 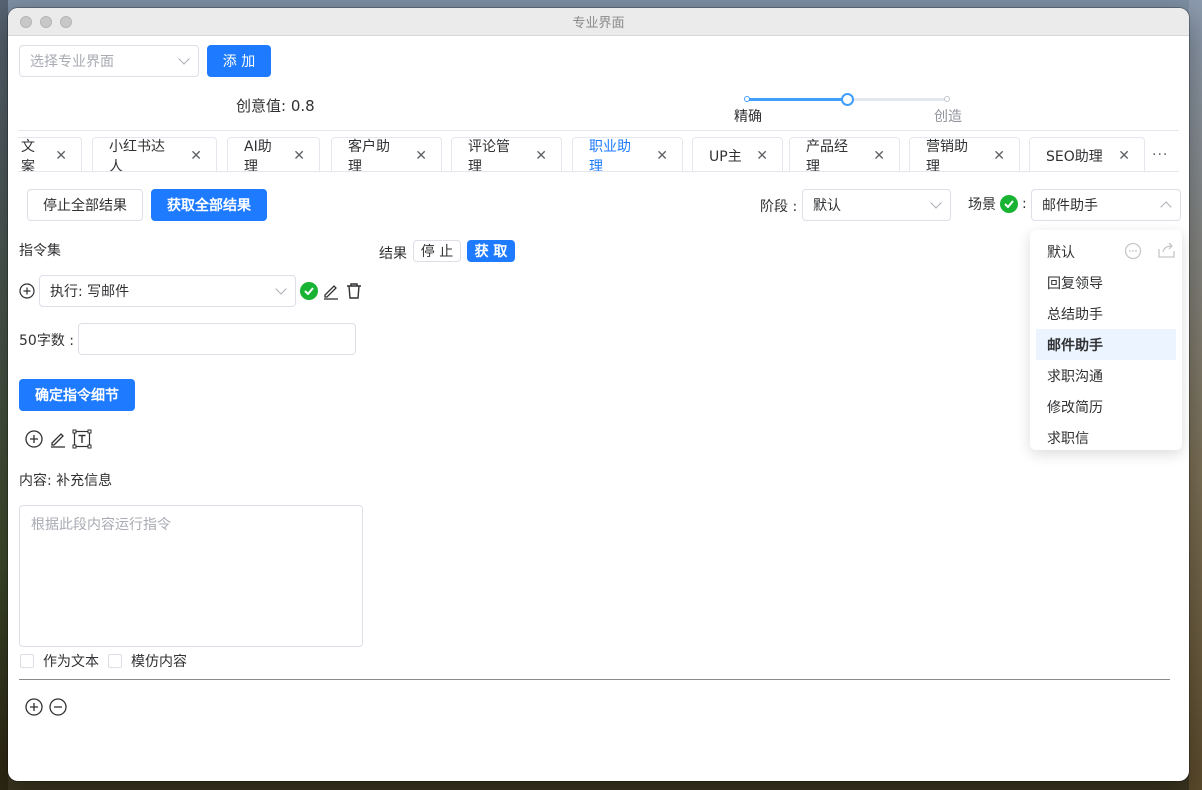 I want to click on content-textarea: 根据此段内容运行指令, so click(x=191, y=576).